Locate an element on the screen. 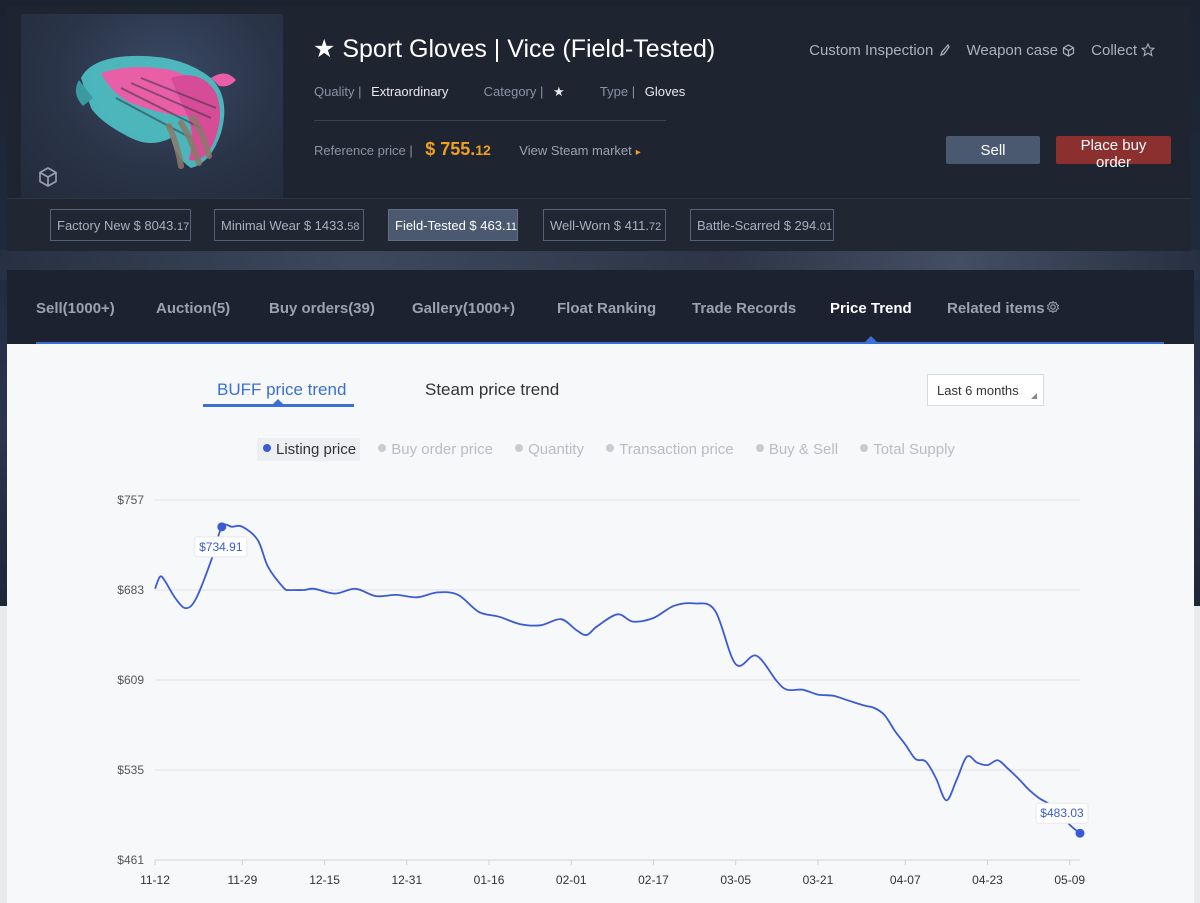  tab-sell: Sell(1000+) is located at coordinates (75, 308).